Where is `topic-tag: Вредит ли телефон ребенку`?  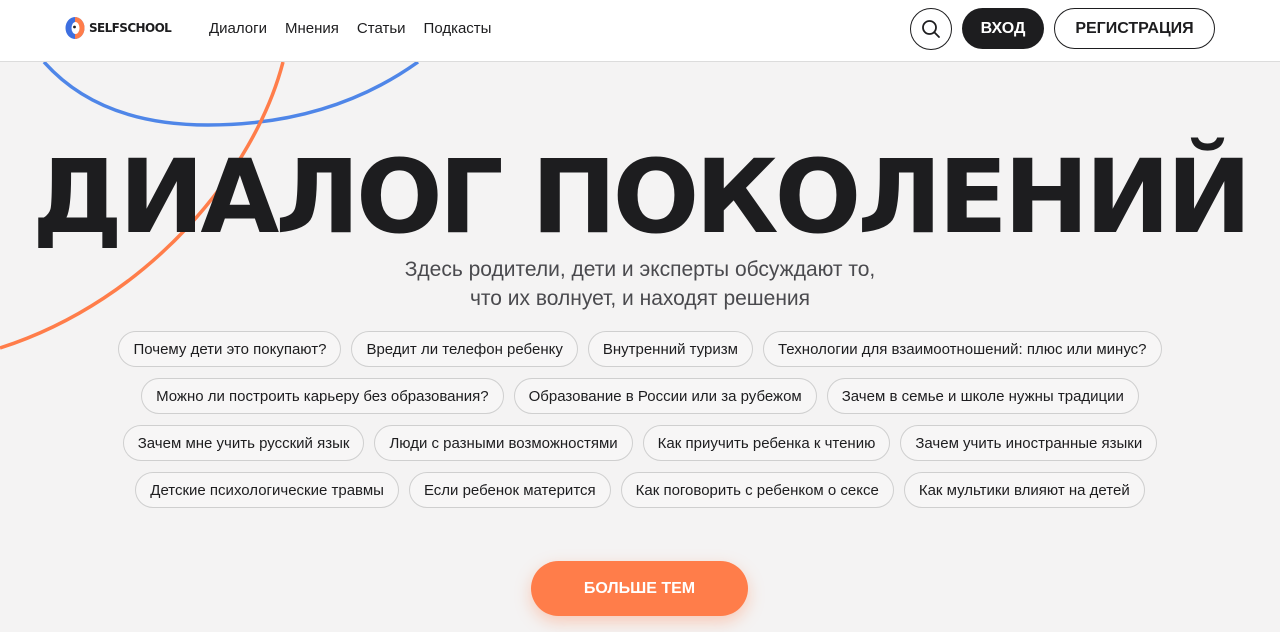
topic-tag: Вредит ли телефон ребенку is located at coordinates (464, 349).